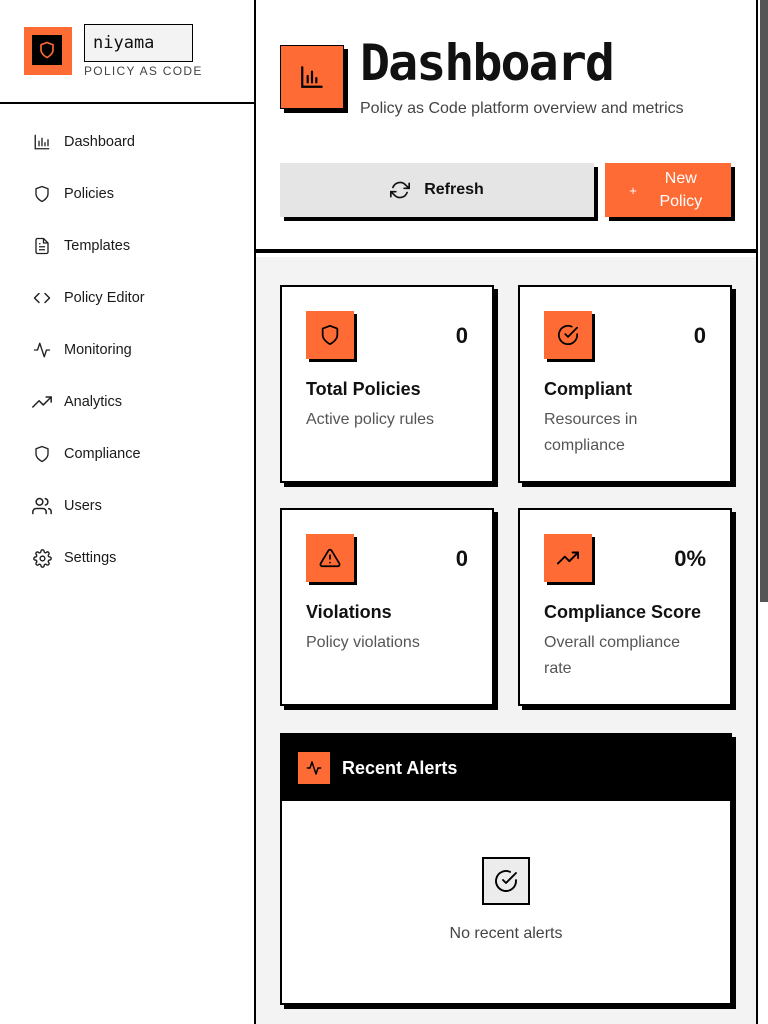 This screenshot has height=1024, width=768. I want to click on gear-icon, so click(42, 558).